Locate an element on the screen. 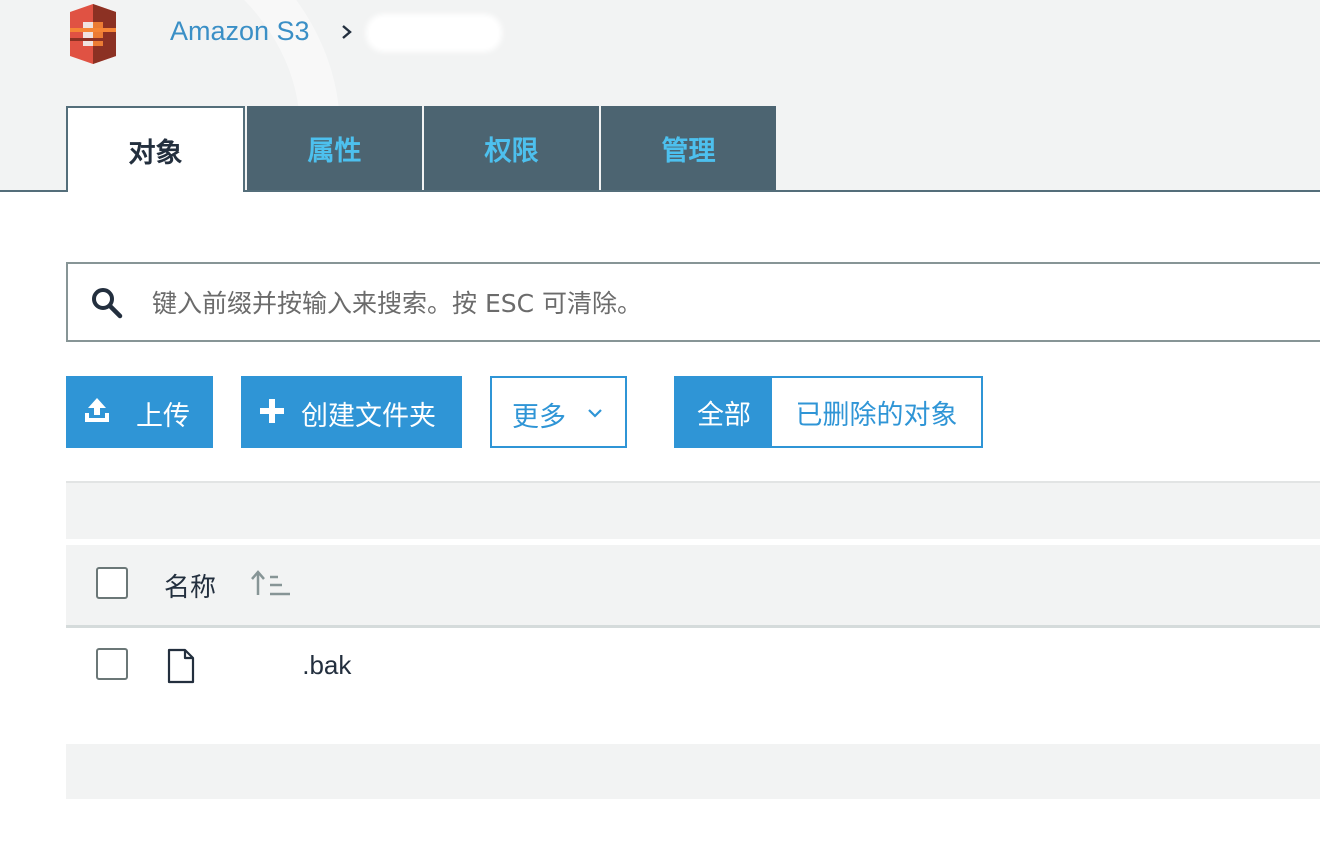  filter-deleted-objects-toggle: 已删除的对象 is located at coordinates (877, 412).